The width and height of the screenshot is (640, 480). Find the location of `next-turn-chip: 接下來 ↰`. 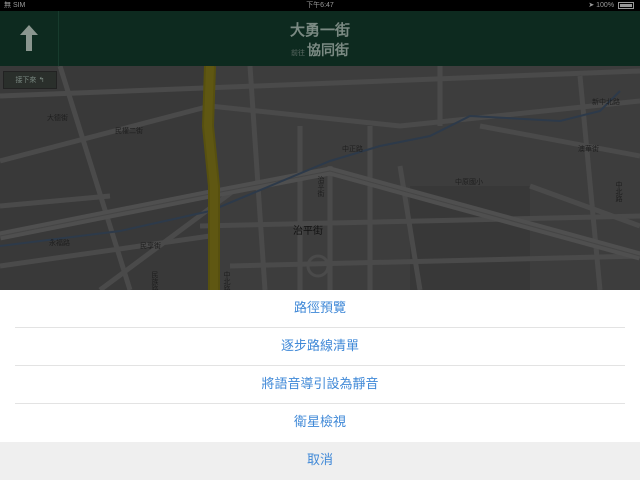

next-turn-chip: 接下來 ↰ is located at coordinates (30, 80).